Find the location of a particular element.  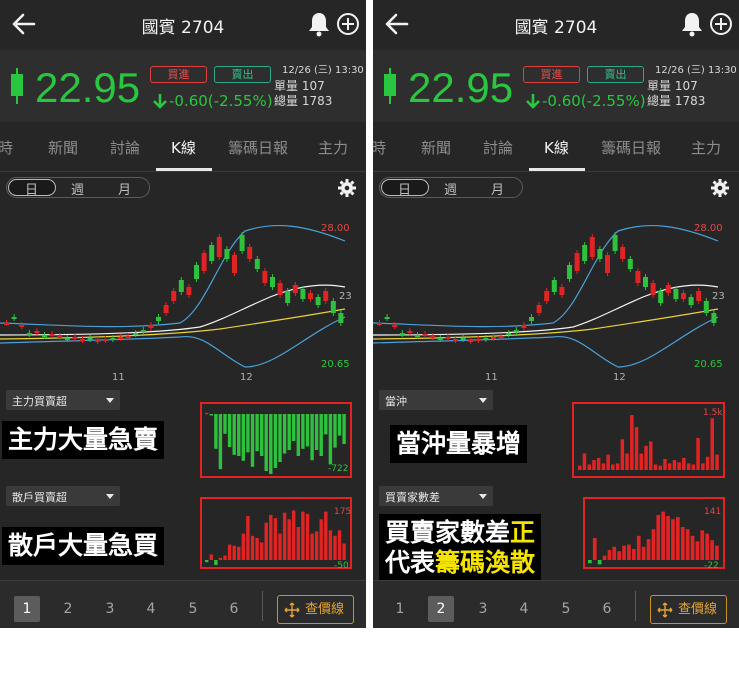

indicator1-dropdown: 當沖 is located at coordinates (436, 400).